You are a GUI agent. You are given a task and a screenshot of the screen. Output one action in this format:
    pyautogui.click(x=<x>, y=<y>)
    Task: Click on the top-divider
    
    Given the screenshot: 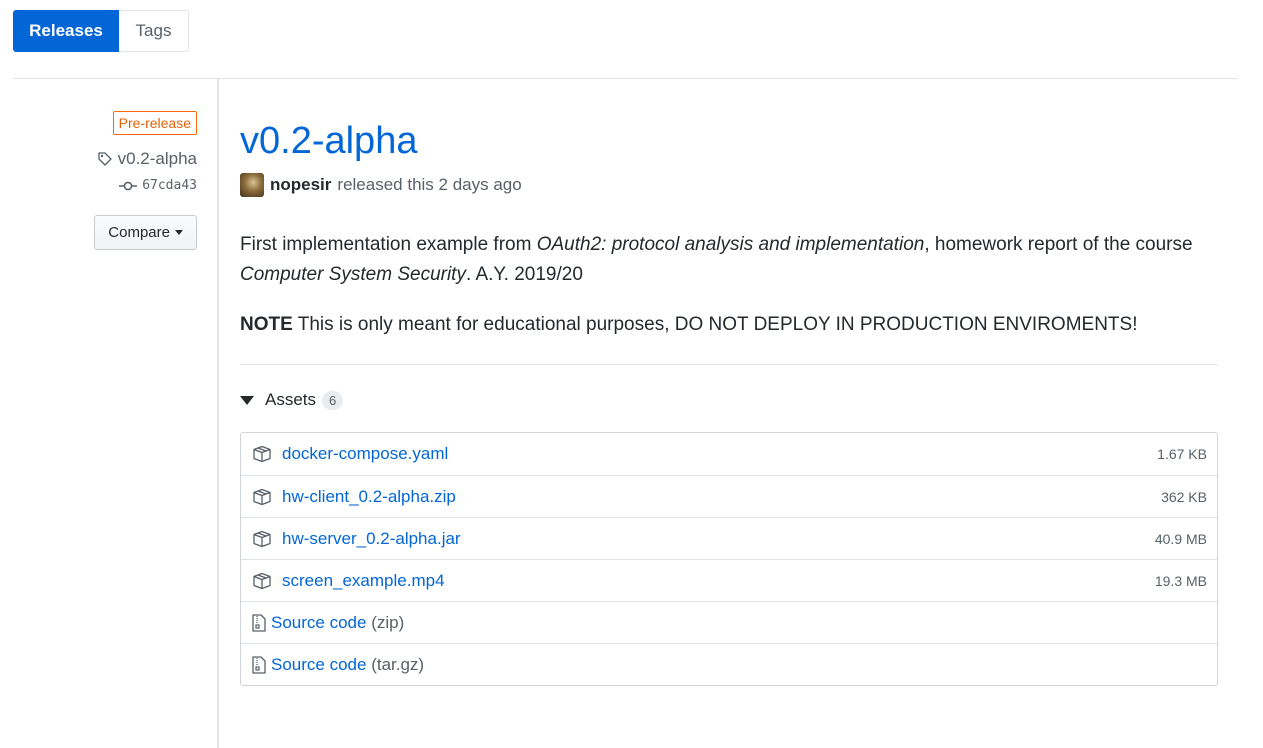 What is the action you would take?
    pyautogui.click(x=625, y=78)
    